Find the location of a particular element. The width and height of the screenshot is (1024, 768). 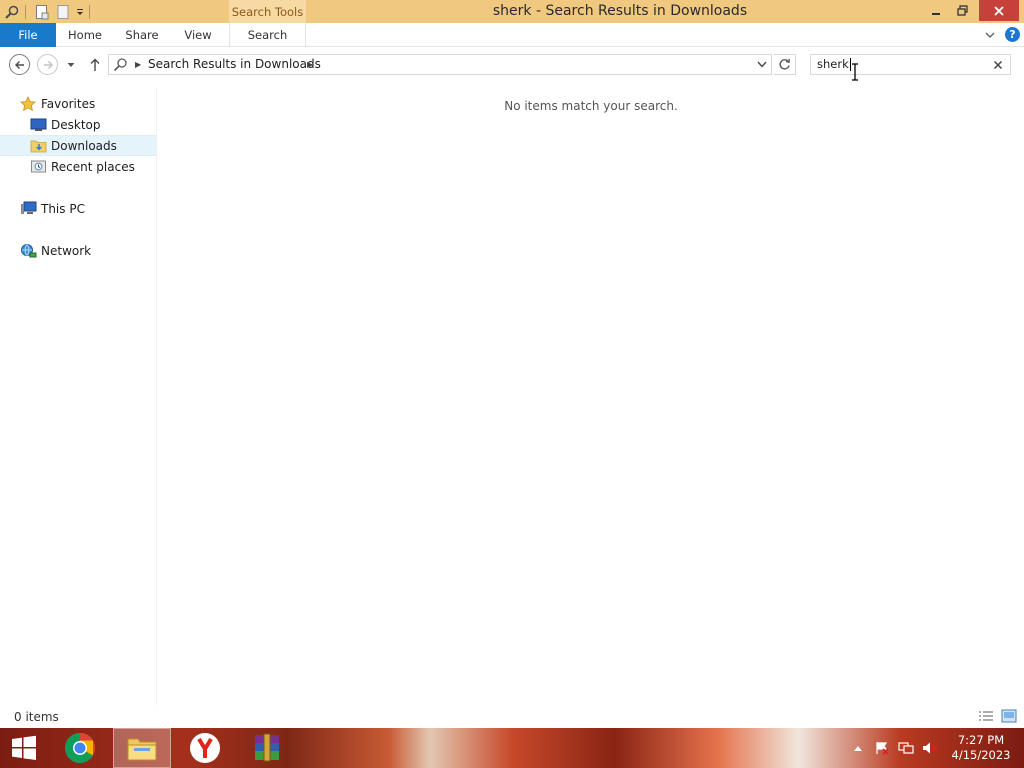

up-button is located at coordinates (95, 64).